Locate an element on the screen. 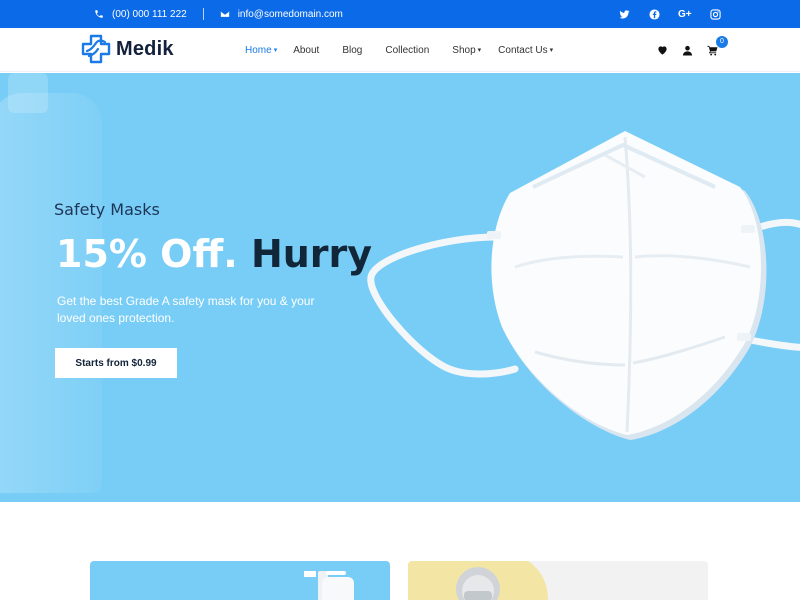 This screenshot has height=600, width=800. protective-gear-image is located at coordinates (478, 580).